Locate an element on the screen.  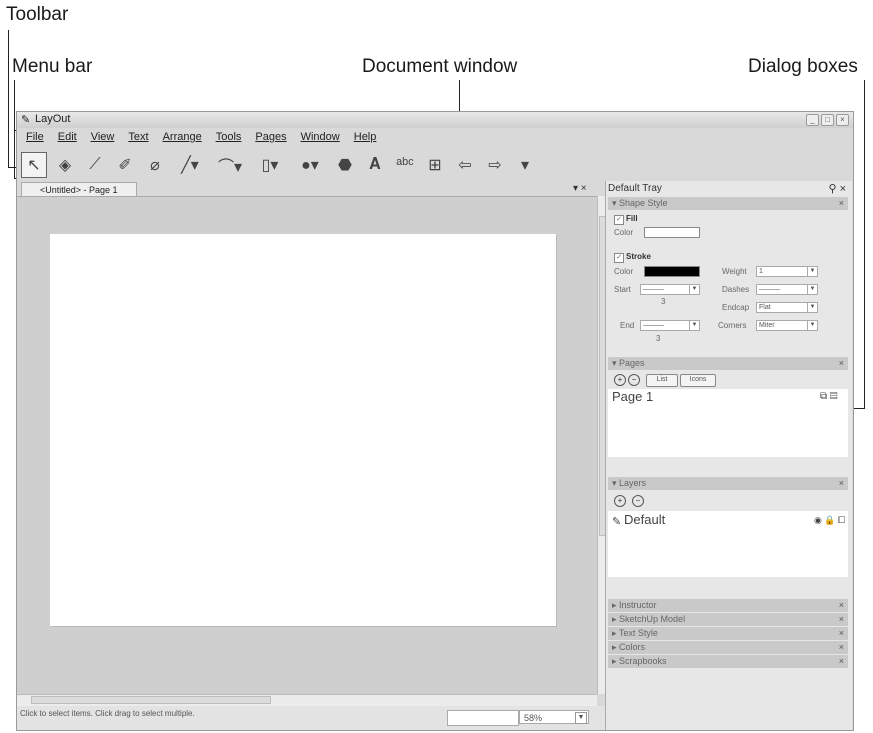
pages-title: Pages is located at coordinates (632, 363).